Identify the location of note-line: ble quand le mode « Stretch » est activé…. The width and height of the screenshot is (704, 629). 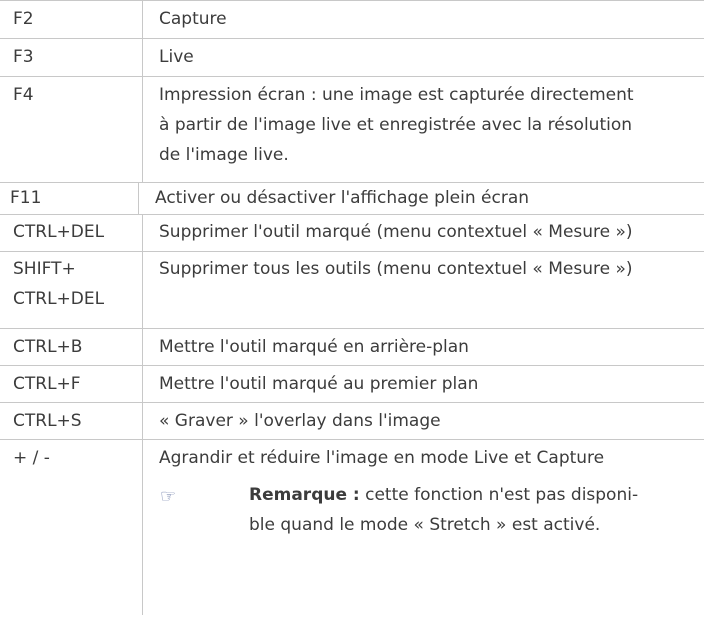
(425, 525).